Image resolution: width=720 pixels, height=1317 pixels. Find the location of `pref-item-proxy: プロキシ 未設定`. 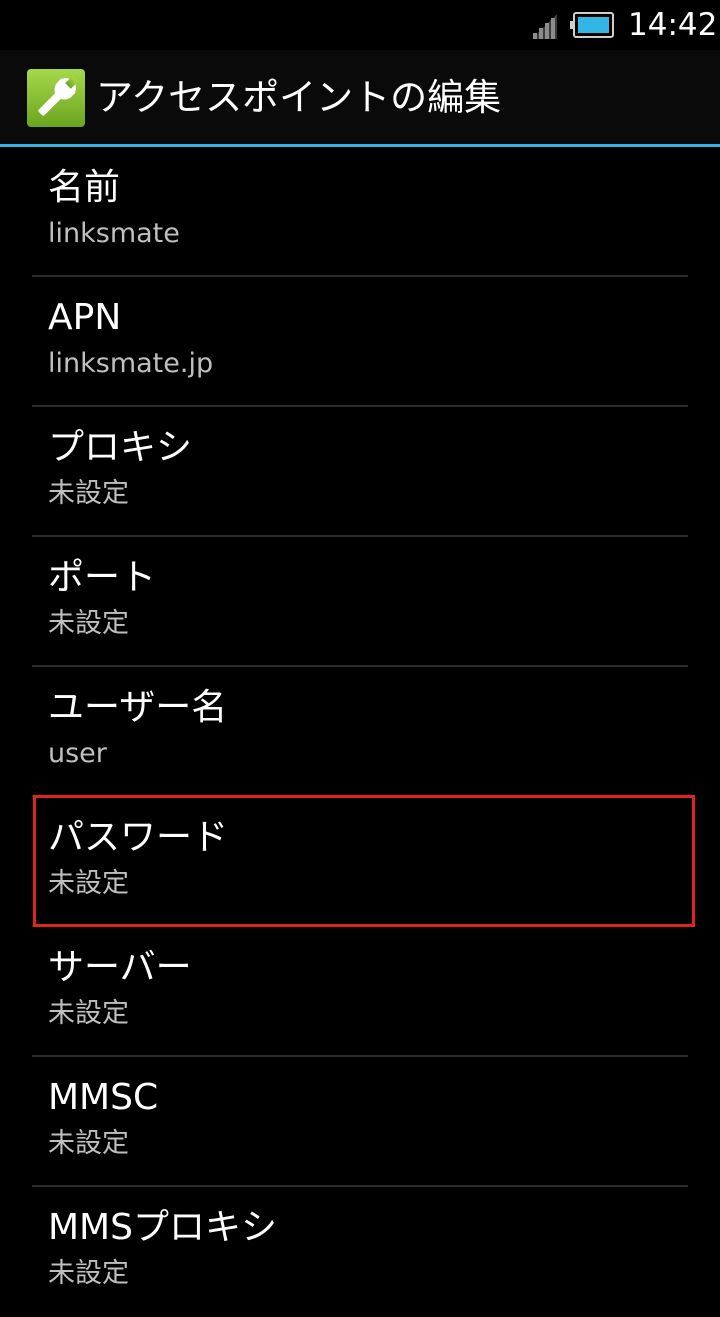

pref-item-proxy: プロキシ 未設定 is located at coordinates (360, 472).